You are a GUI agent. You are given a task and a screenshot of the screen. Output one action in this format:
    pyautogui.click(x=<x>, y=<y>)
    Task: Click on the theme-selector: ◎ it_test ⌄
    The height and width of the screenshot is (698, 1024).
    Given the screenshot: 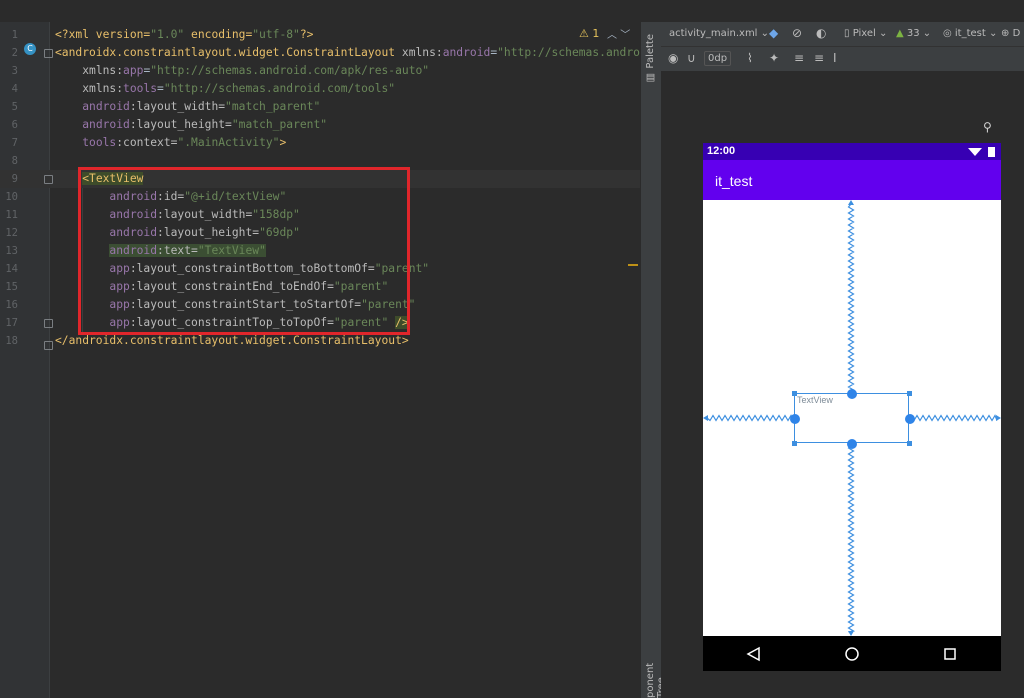 What is the action you would take?
    pyautogui.click(x=970, y=33)
    